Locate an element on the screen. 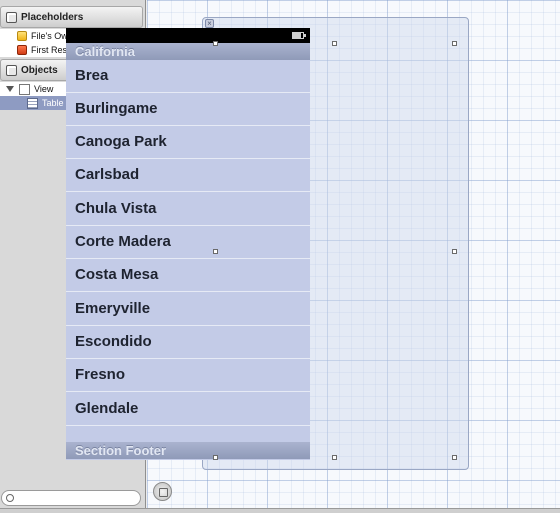 This screenshot has height=513, width=560. table-row: Burlingame is located at coordinates (188, 109).